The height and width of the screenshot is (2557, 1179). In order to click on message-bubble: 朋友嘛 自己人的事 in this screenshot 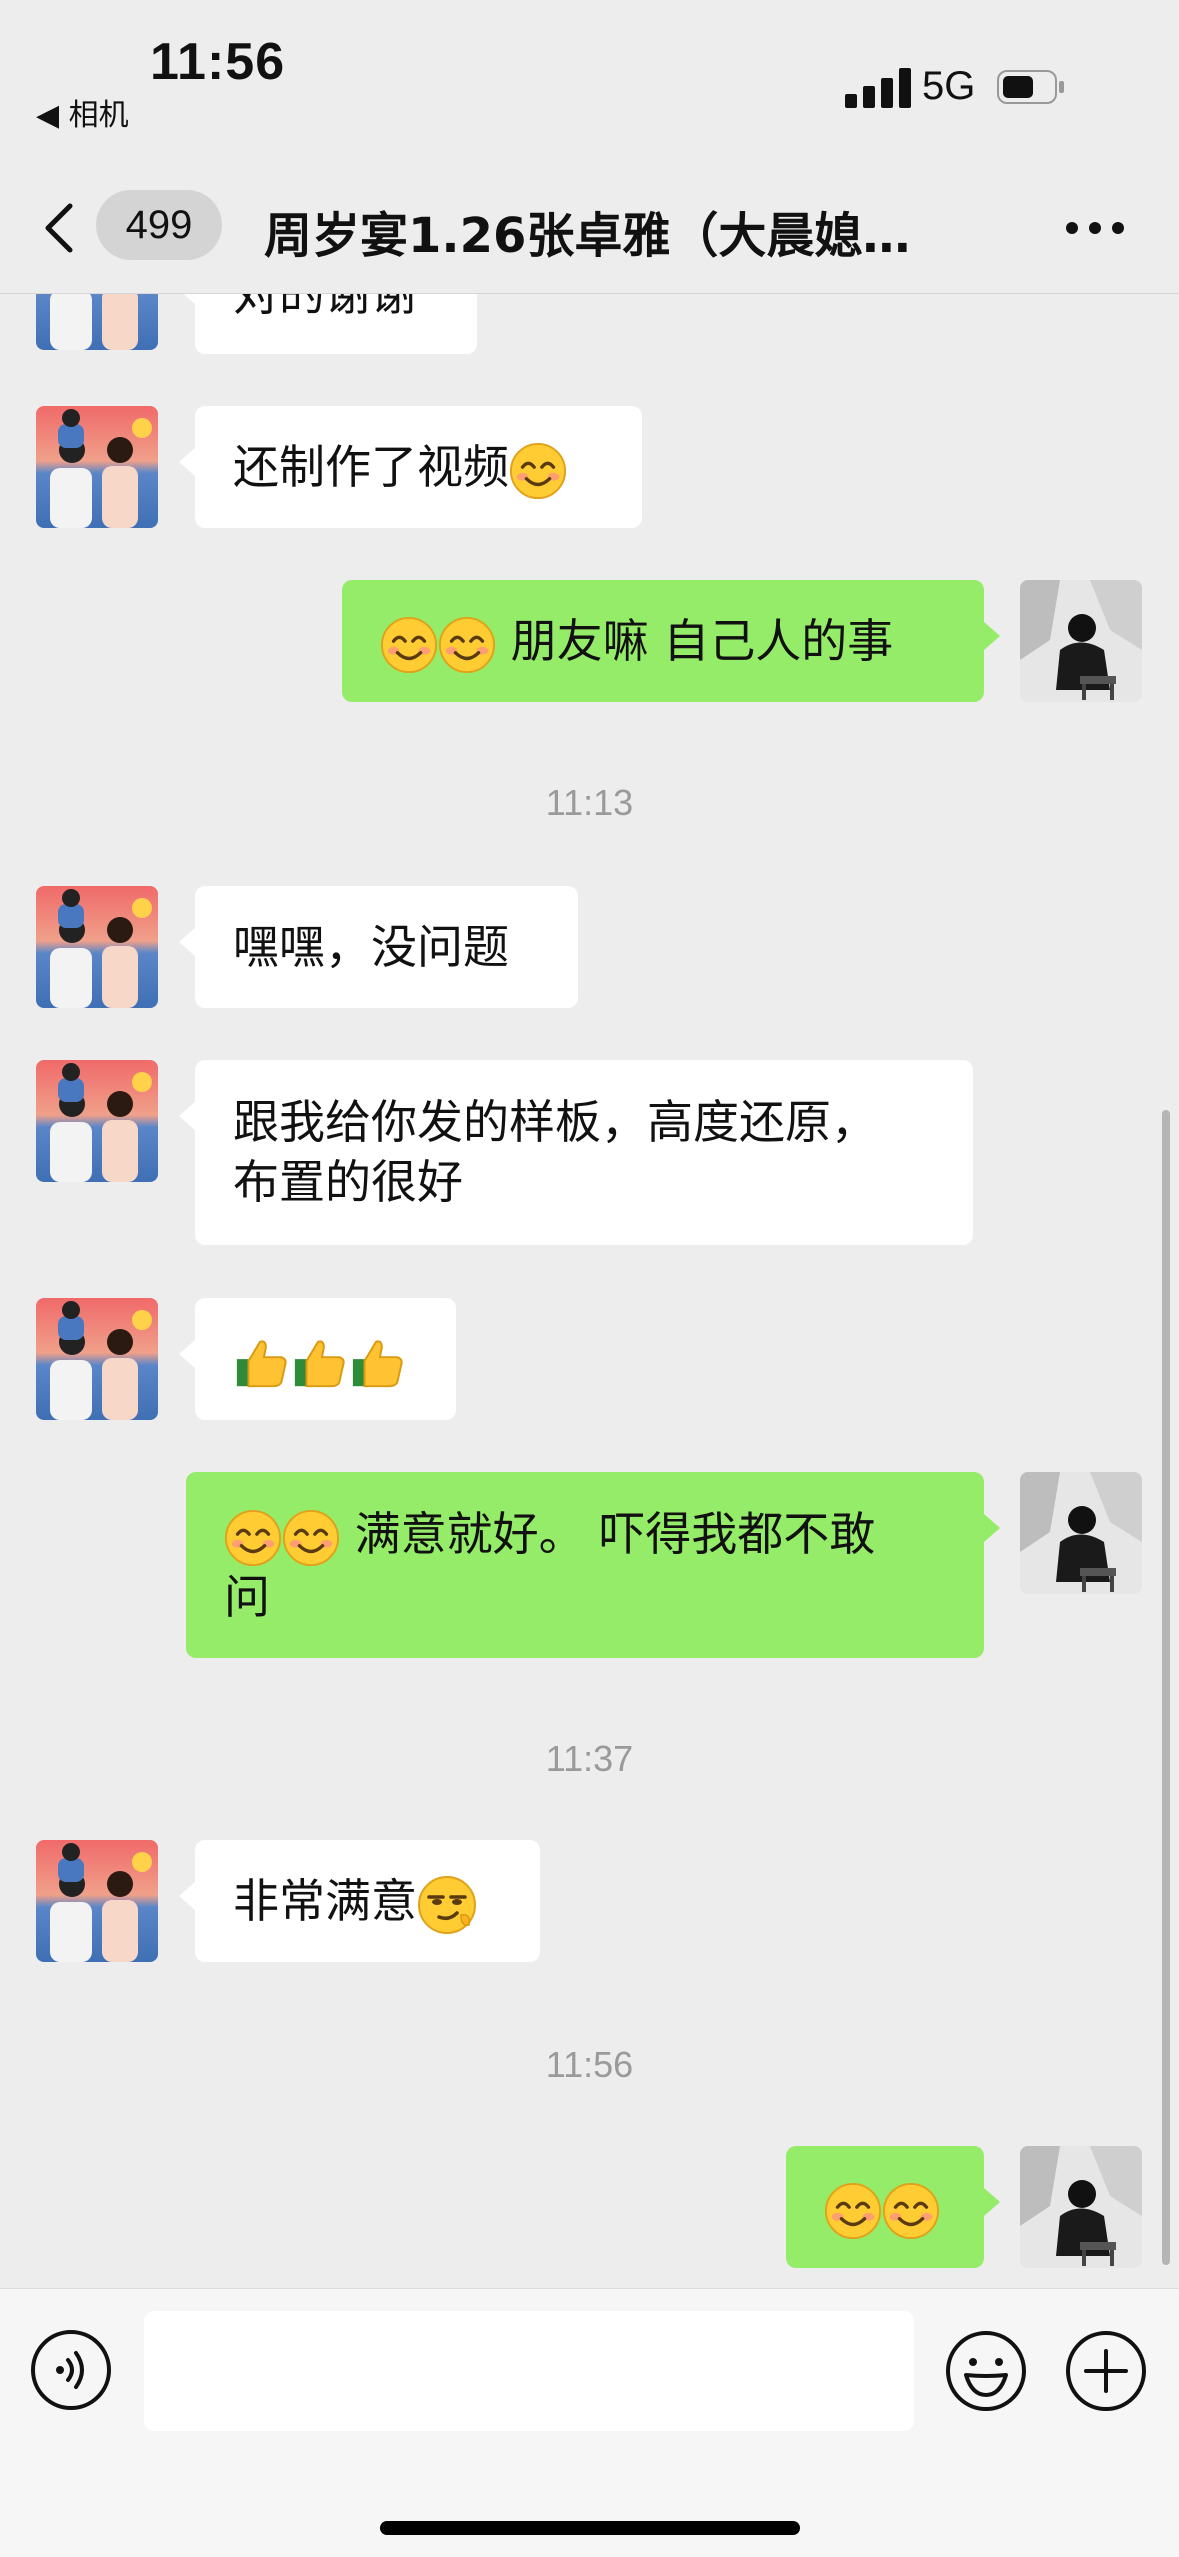, I will do `click(671, 641)`.